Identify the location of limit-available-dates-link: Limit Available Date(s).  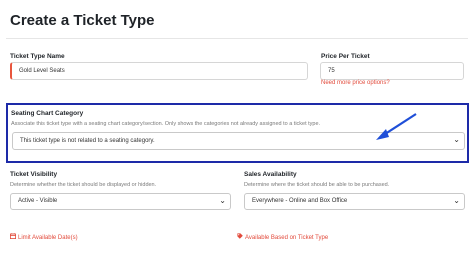
(44, 237).